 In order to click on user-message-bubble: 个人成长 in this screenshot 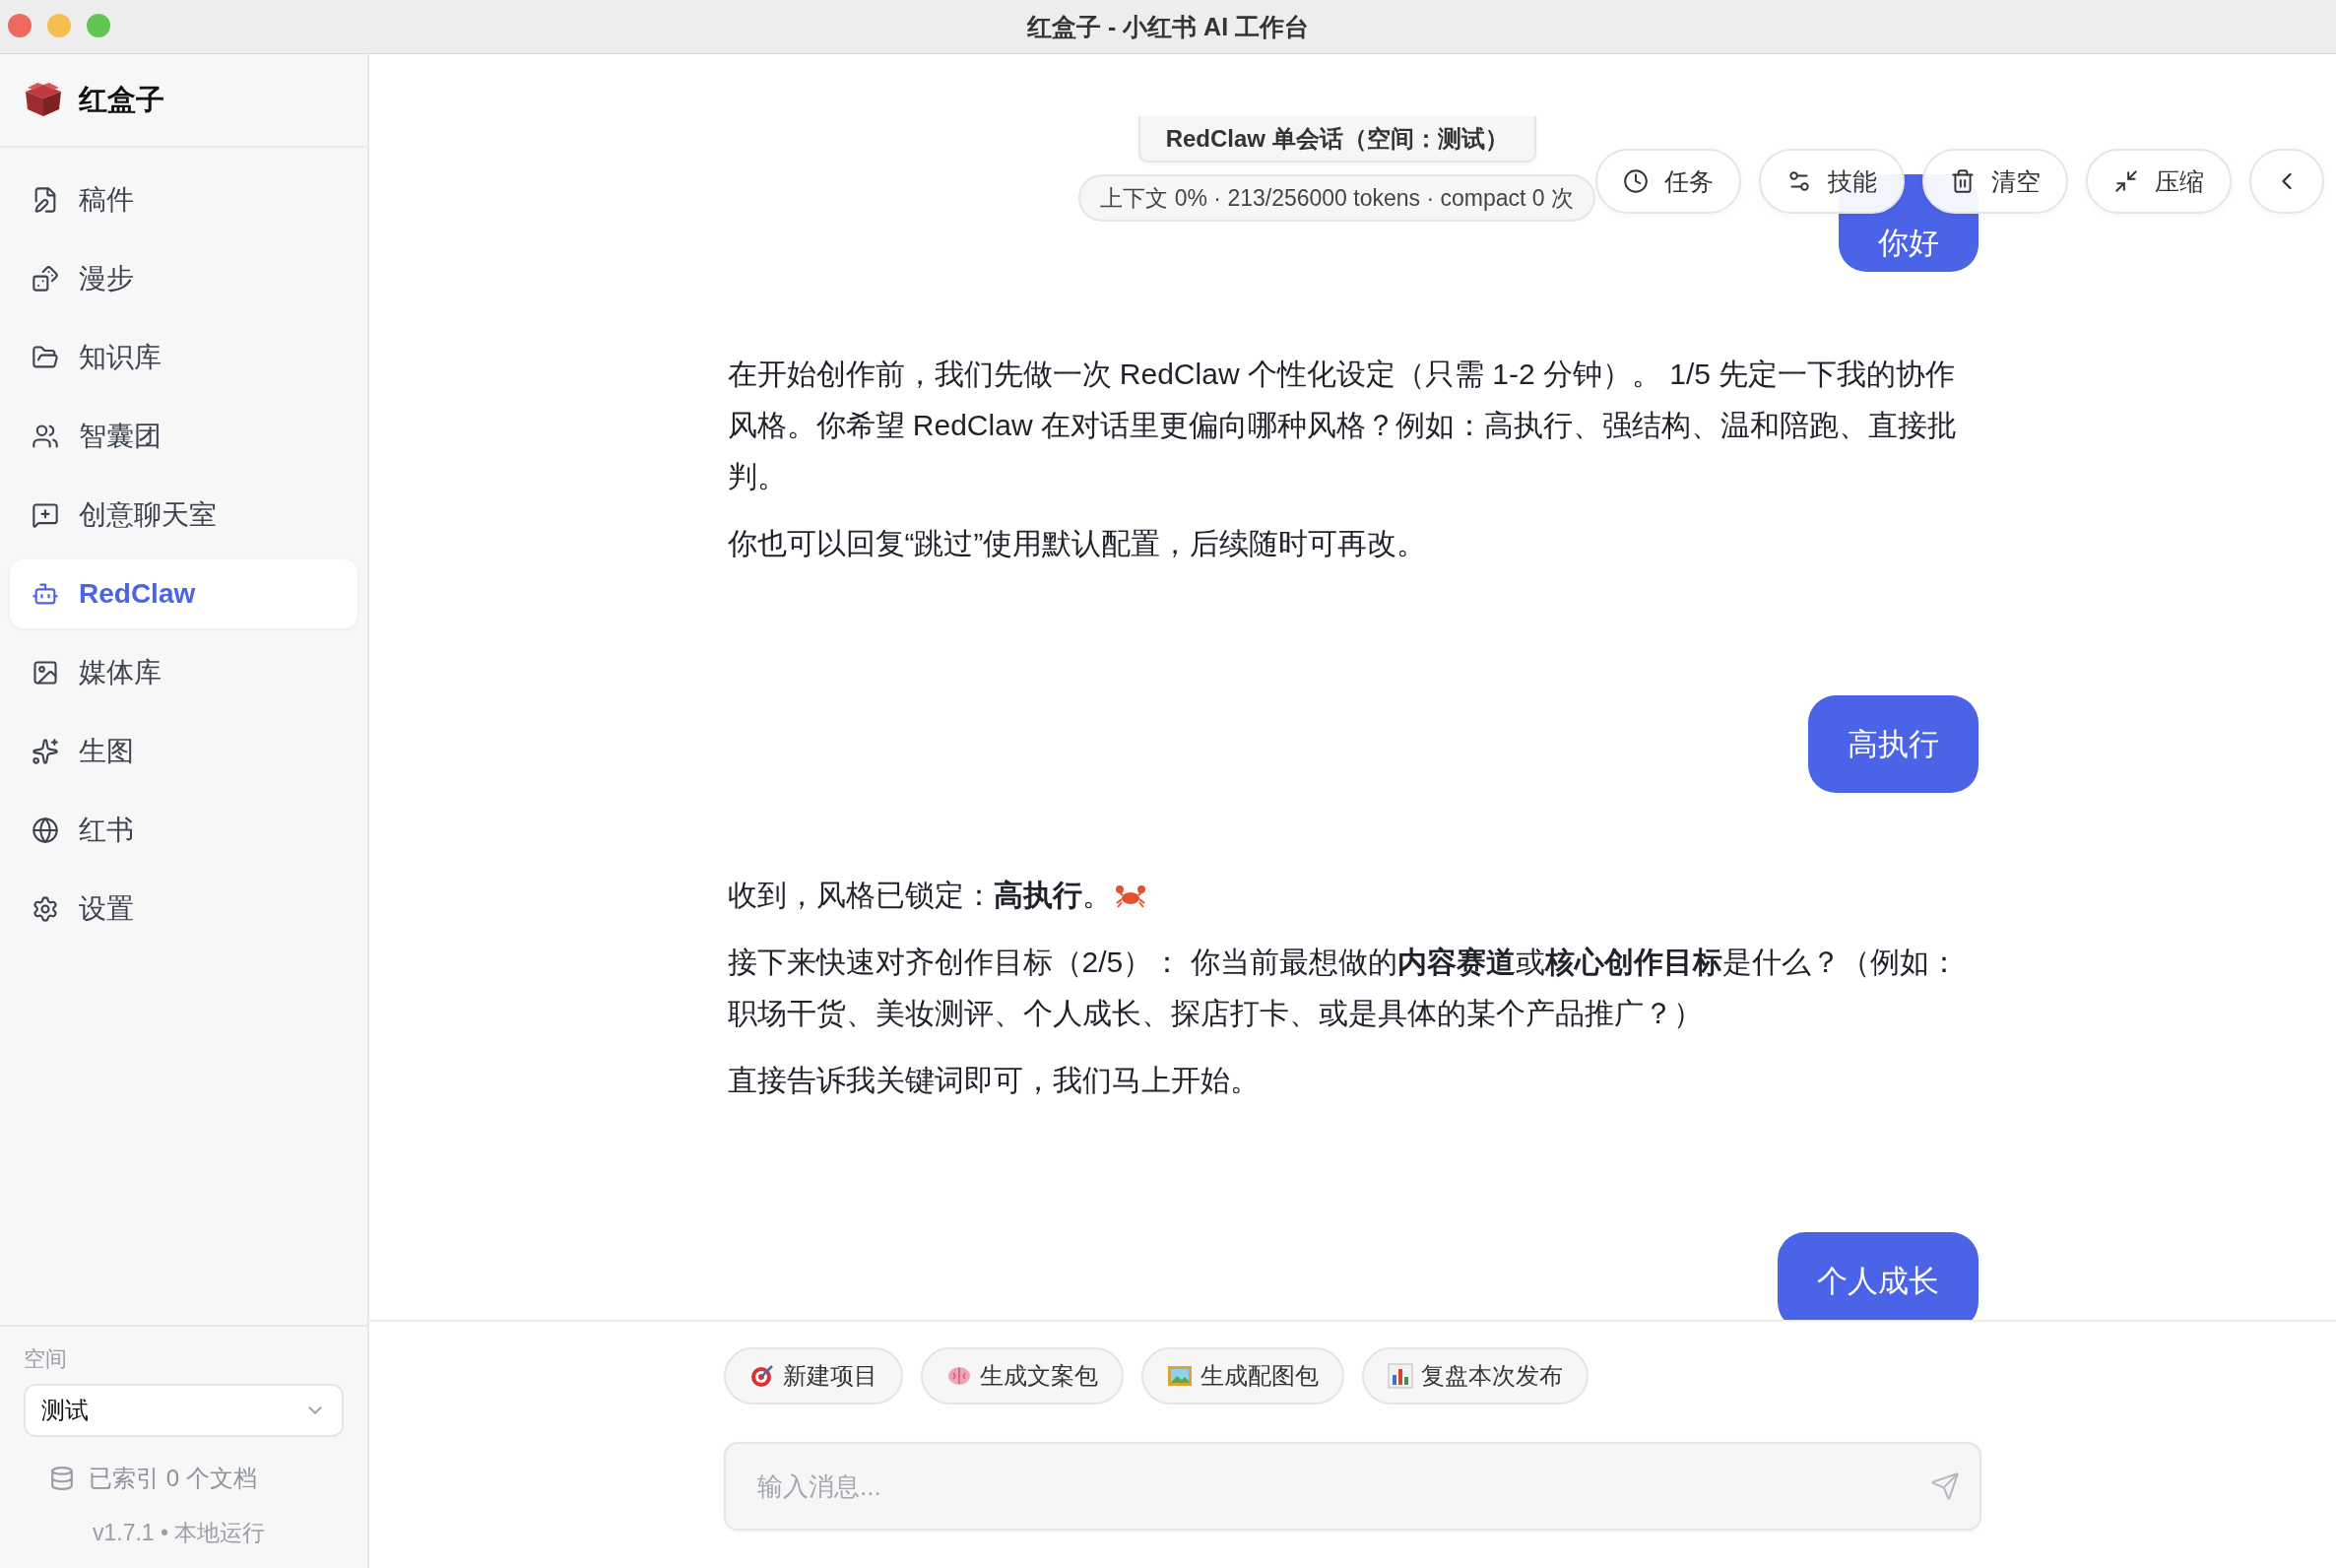, I will do `click(1878, 1276)`.